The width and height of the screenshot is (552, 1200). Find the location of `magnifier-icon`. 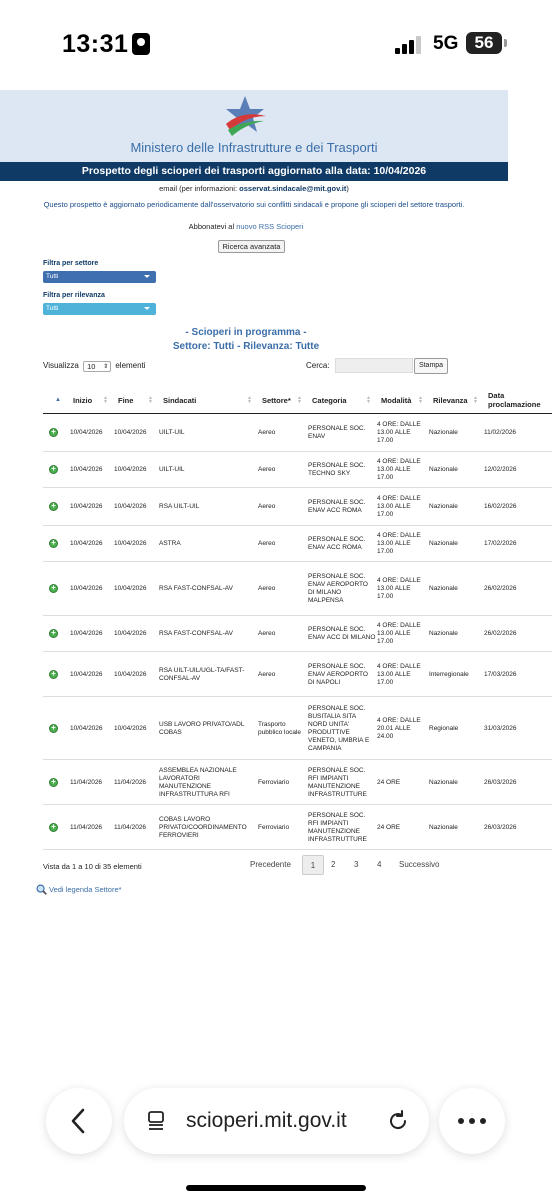

magnifier-icon is located at coordinates (41, 889).